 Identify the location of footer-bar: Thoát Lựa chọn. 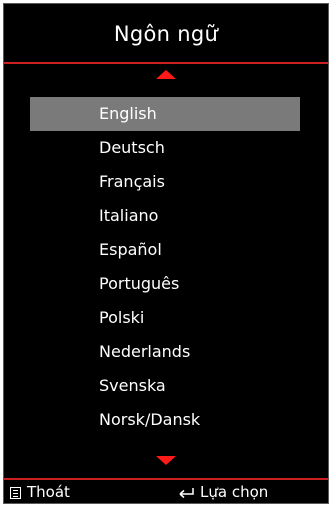
(166, 491).